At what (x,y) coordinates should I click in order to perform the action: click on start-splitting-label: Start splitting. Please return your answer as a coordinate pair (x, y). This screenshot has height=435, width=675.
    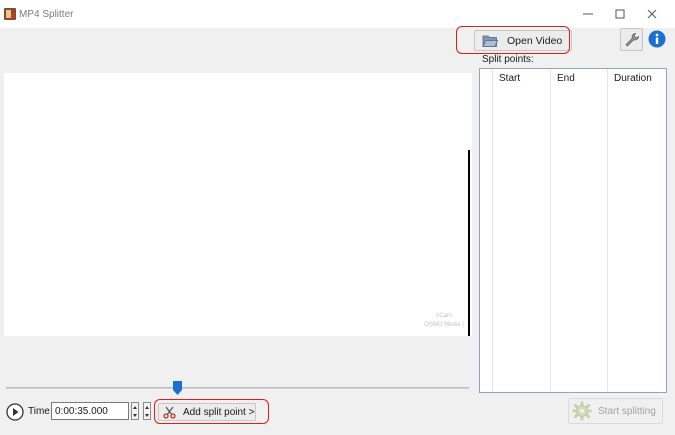
    Looking at the image, I should click on (627, 411).